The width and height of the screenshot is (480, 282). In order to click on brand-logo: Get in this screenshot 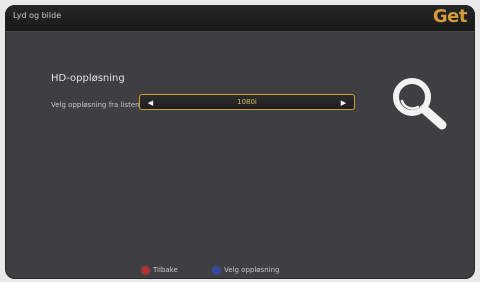, I will do `click(450, 16)`.